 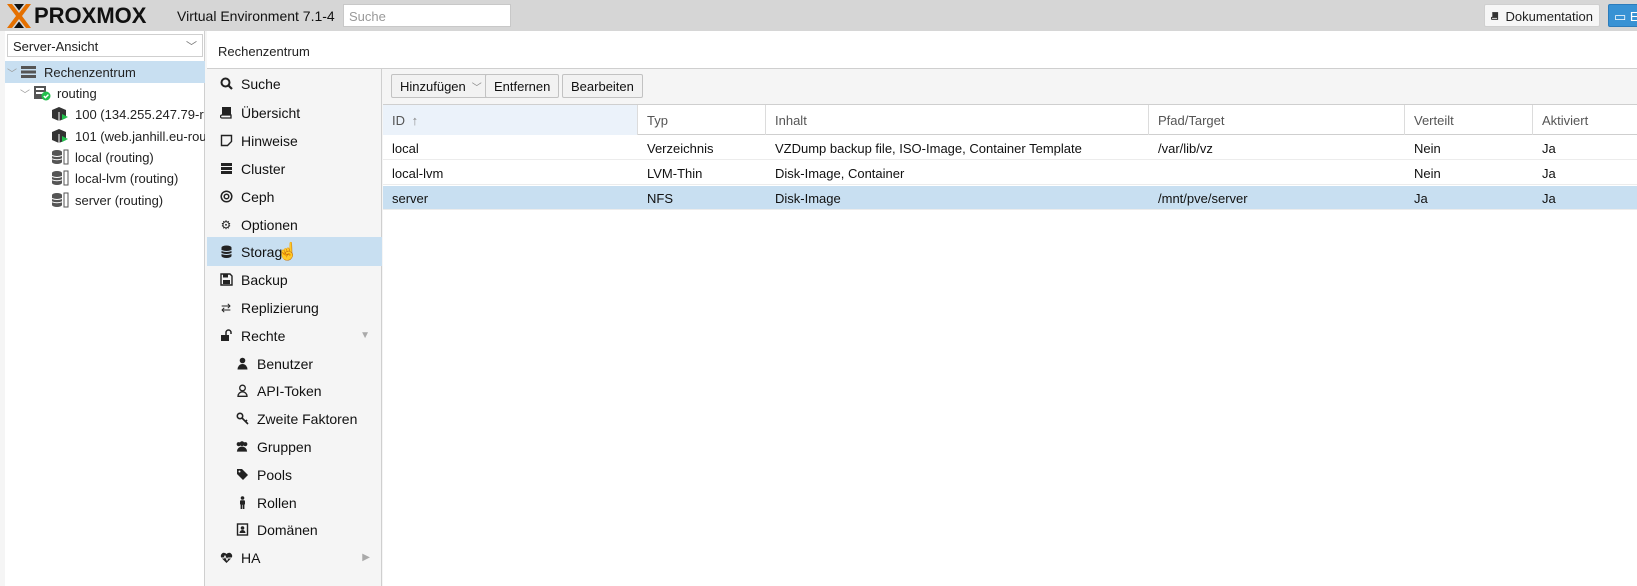 What do you see at coordinates (105, 200) in the screenshot?
I see `tree-item-storage-server: server (routing)` at bounding box center [105, 200].